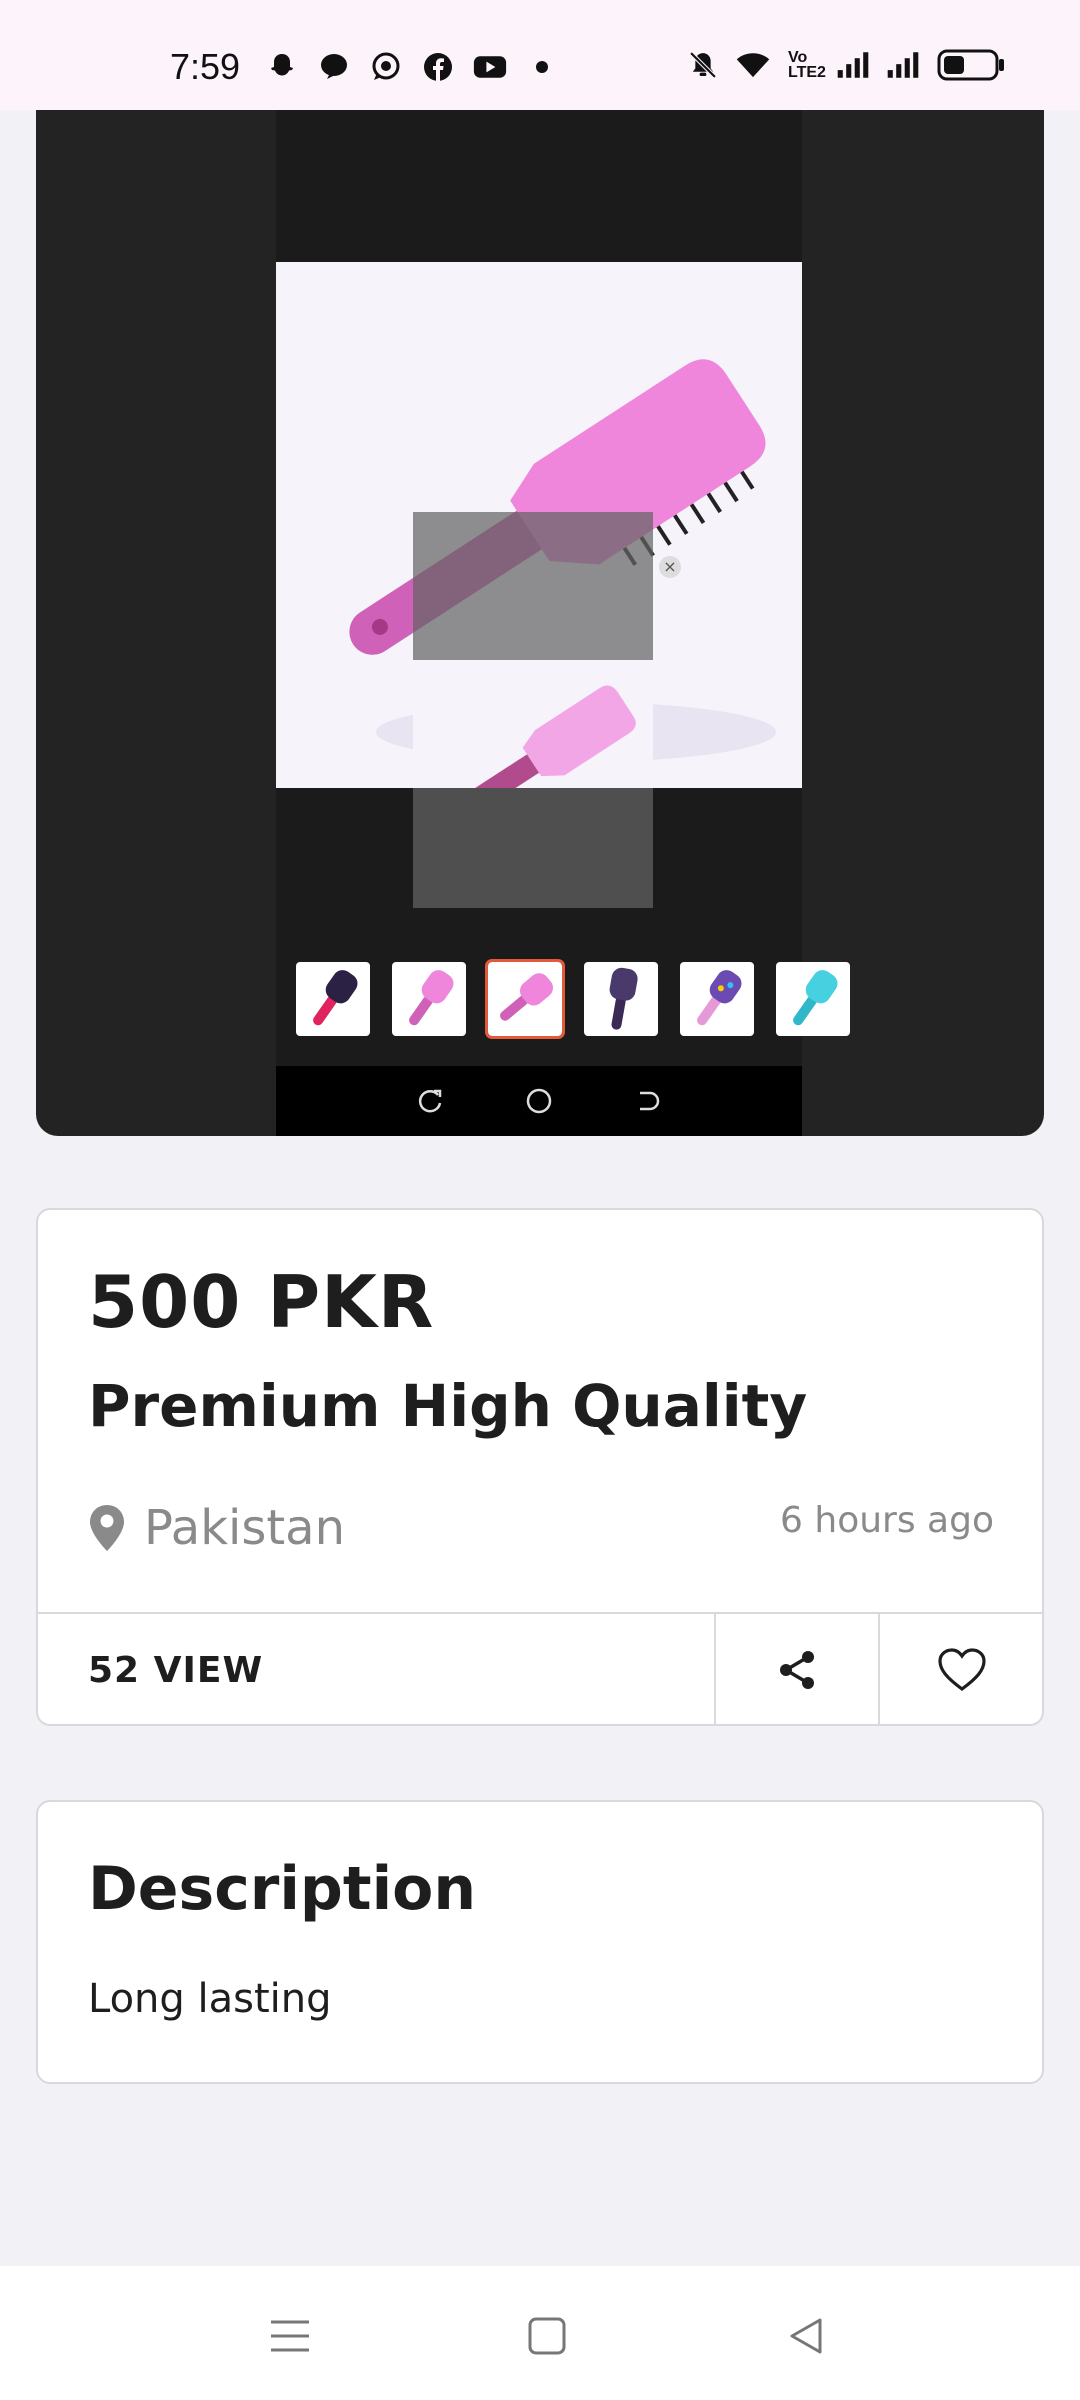 The width and height of the screenshot is (1080, 2400). I want to click on youtube-icon, so click(490, 67).